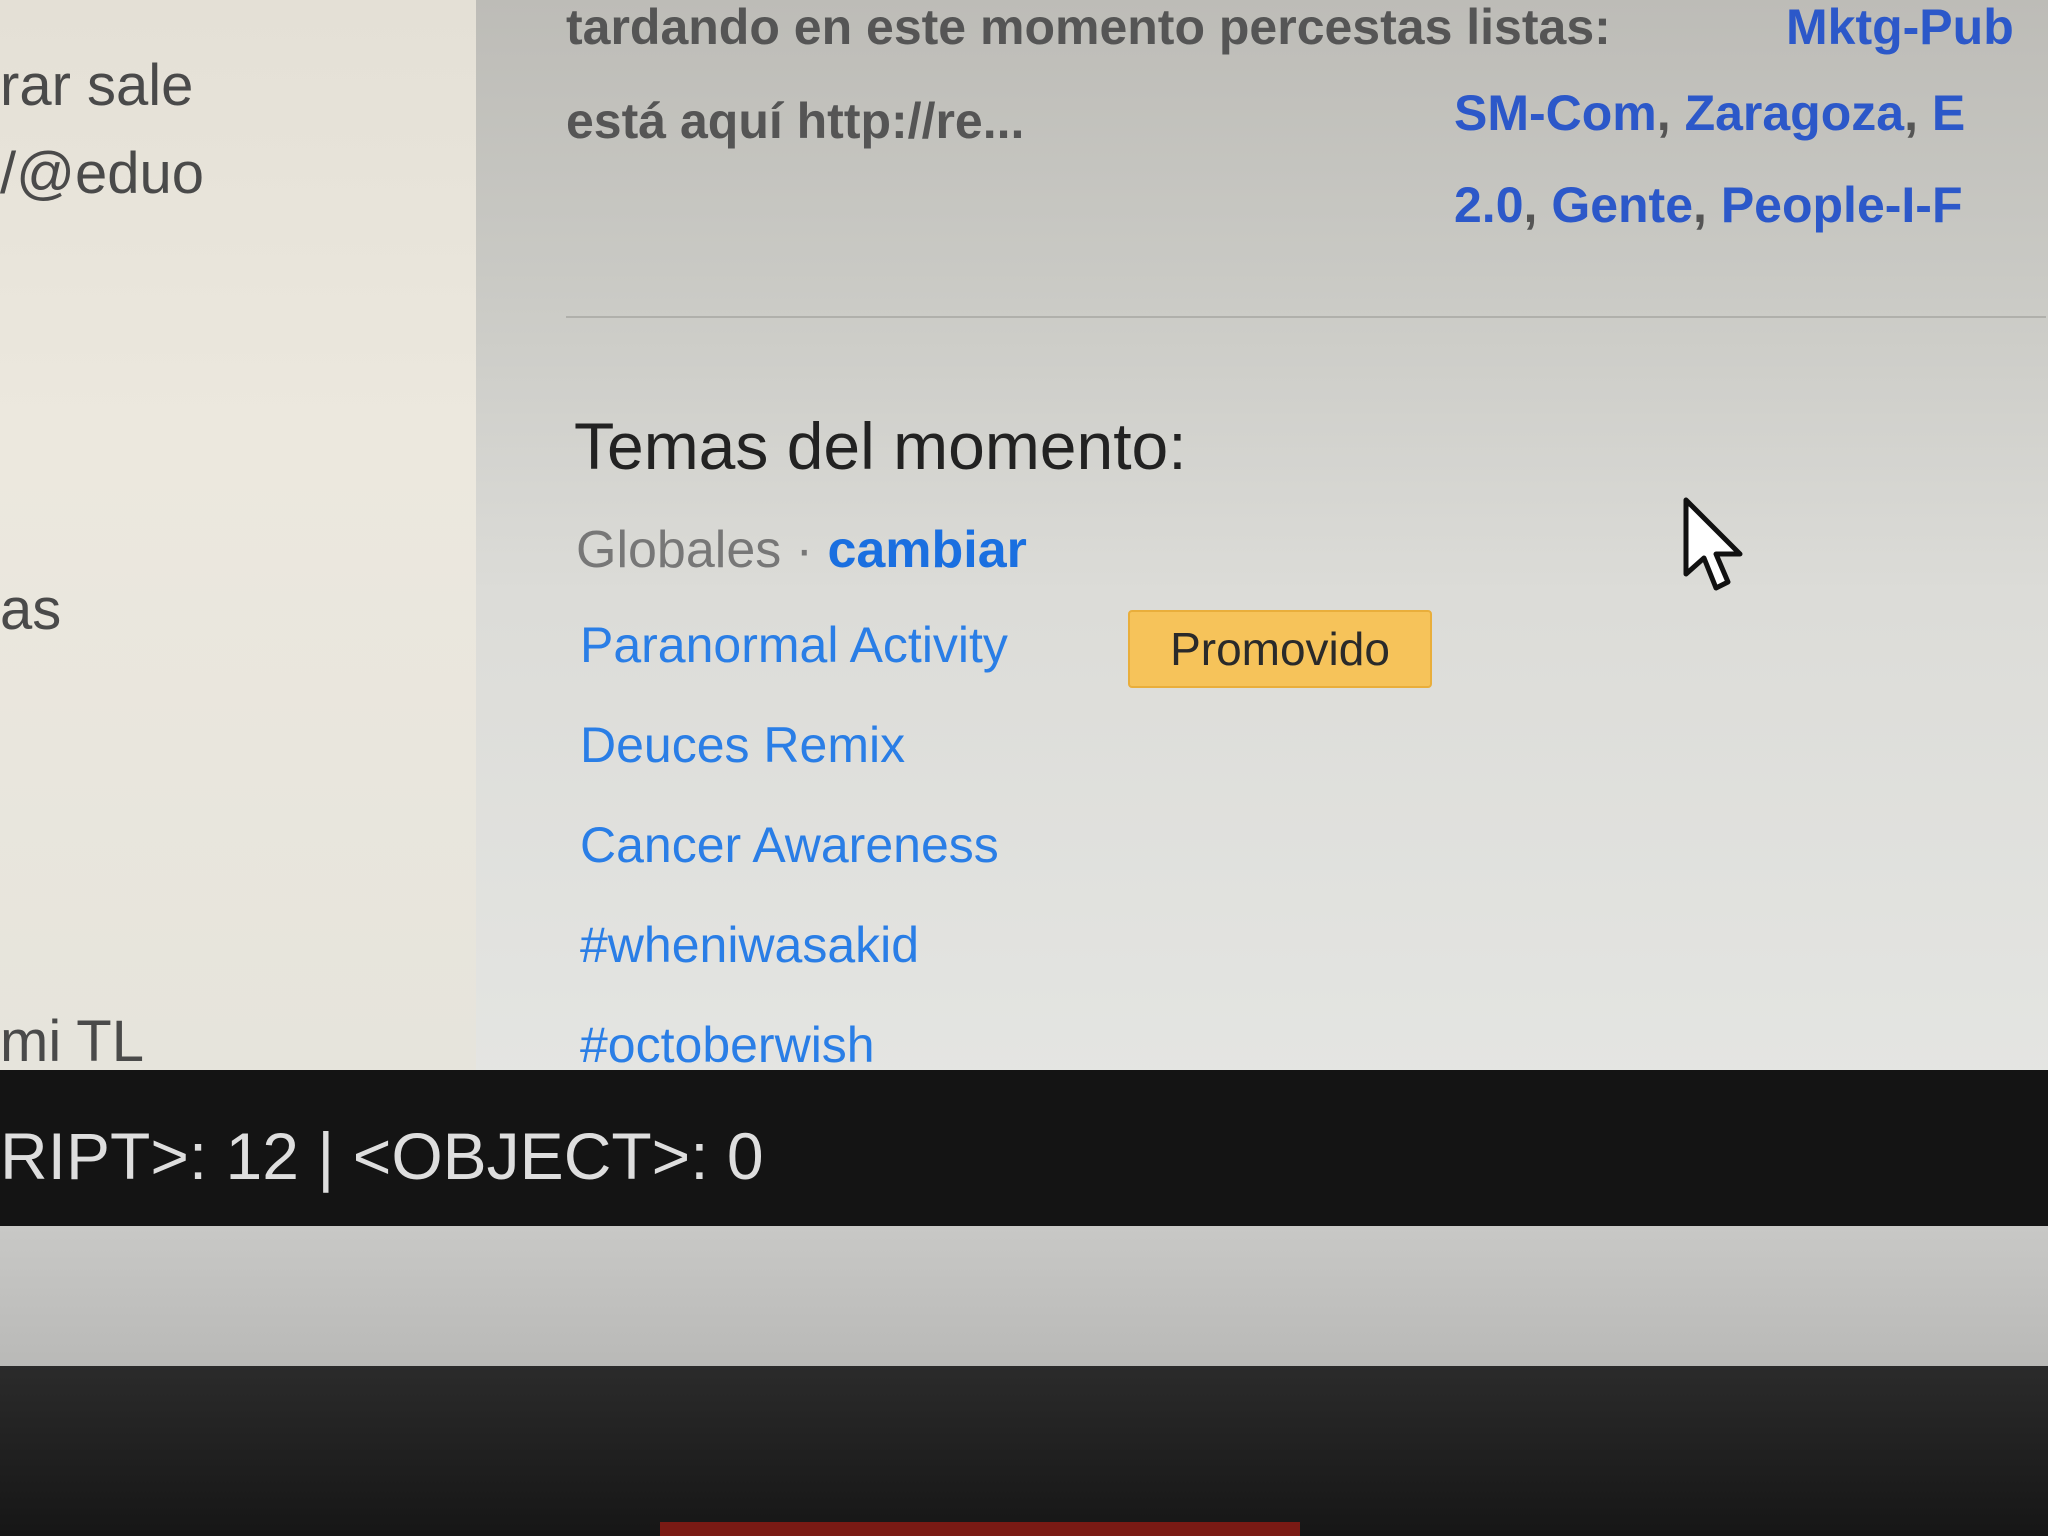  I want to click on change-location-link: cambiar, so click(926, 550).